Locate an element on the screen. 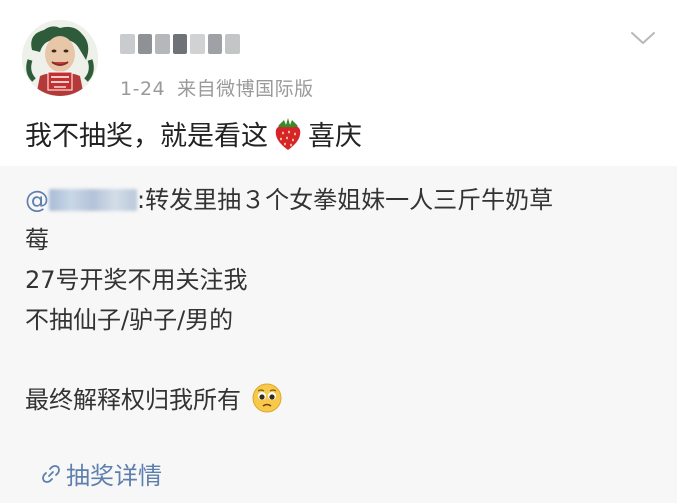 This screenshot has width=677, height=503. pleading-face-icon is located at coordinates (267, 398).